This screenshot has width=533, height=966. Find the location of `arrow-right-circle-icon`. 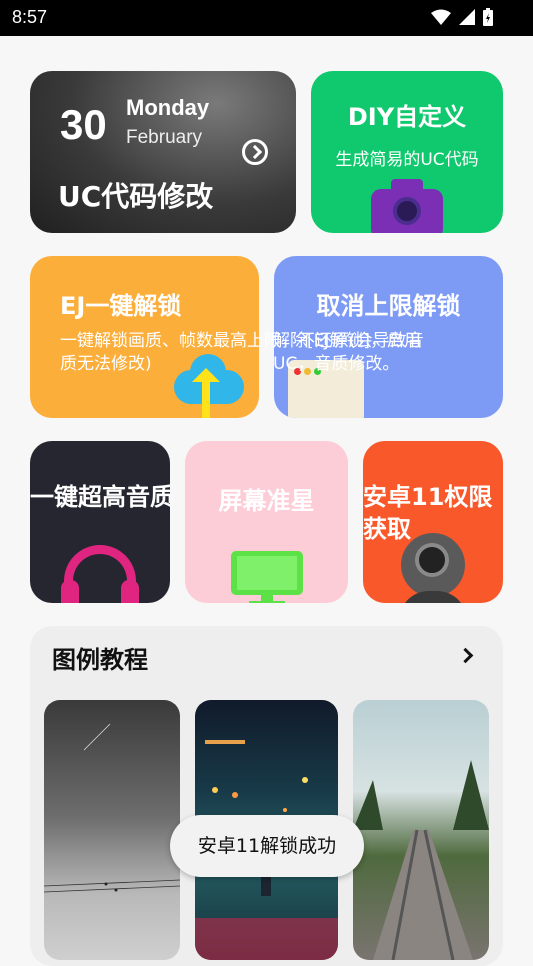

arrow-right-circle-icon is located at coordinates (255, 152).